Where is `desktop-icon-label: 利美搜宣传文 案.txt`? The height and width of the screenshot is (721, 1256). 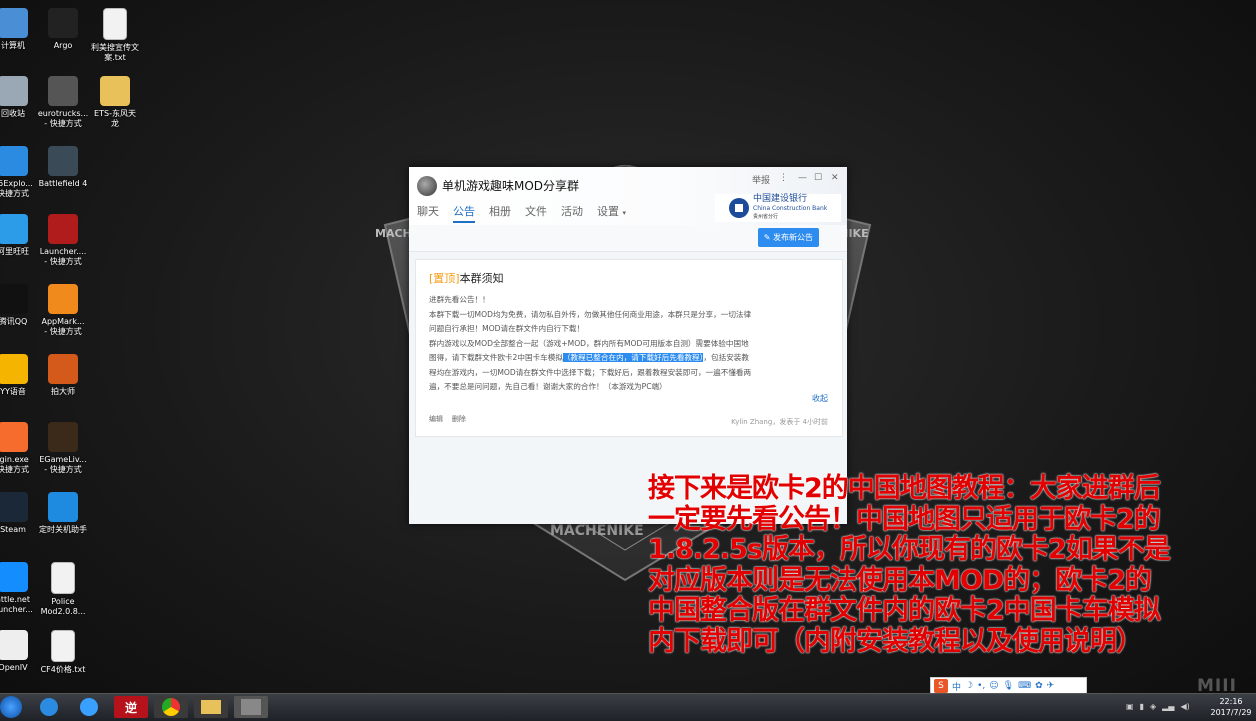 desktop-icon-label: 利美搜宣传文 案.txt is located at coordinates (115, 52).